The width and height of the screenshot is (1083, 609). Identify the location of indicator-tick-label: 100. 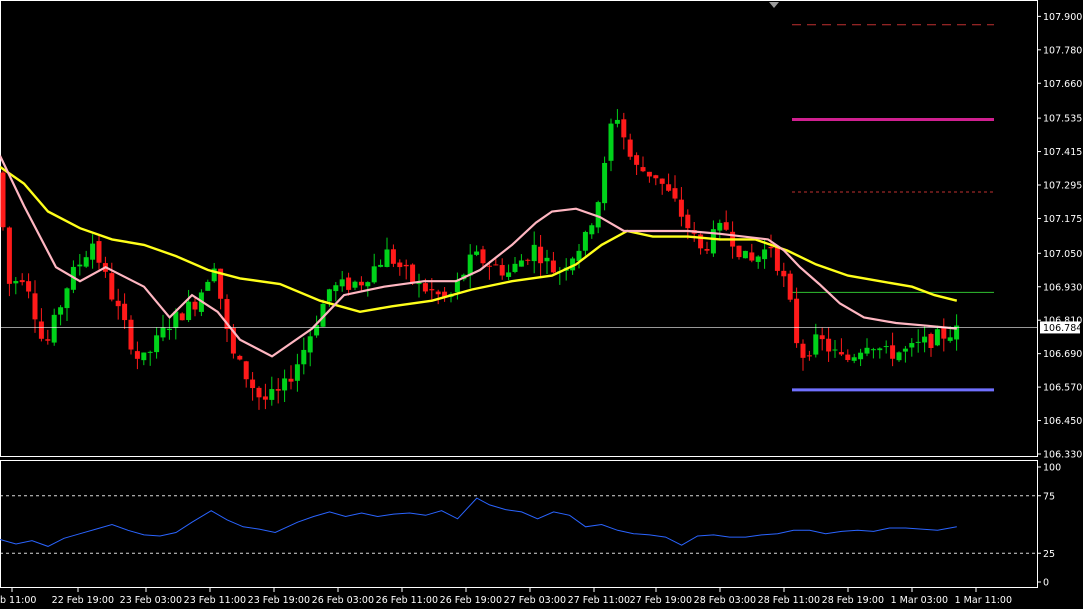
(1052, 468).